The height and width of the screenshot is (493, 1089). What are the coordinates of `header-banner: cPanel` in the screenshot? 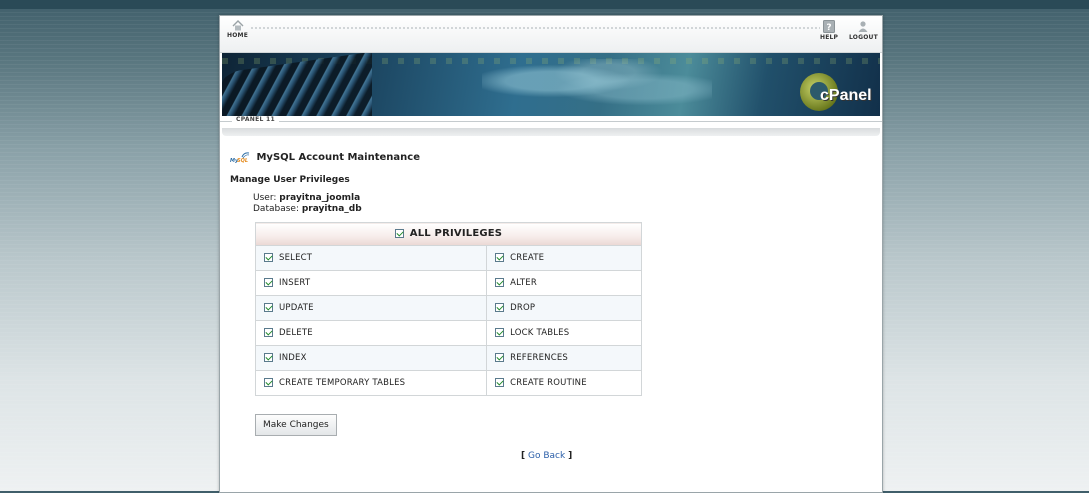 It's located at (551, 84).